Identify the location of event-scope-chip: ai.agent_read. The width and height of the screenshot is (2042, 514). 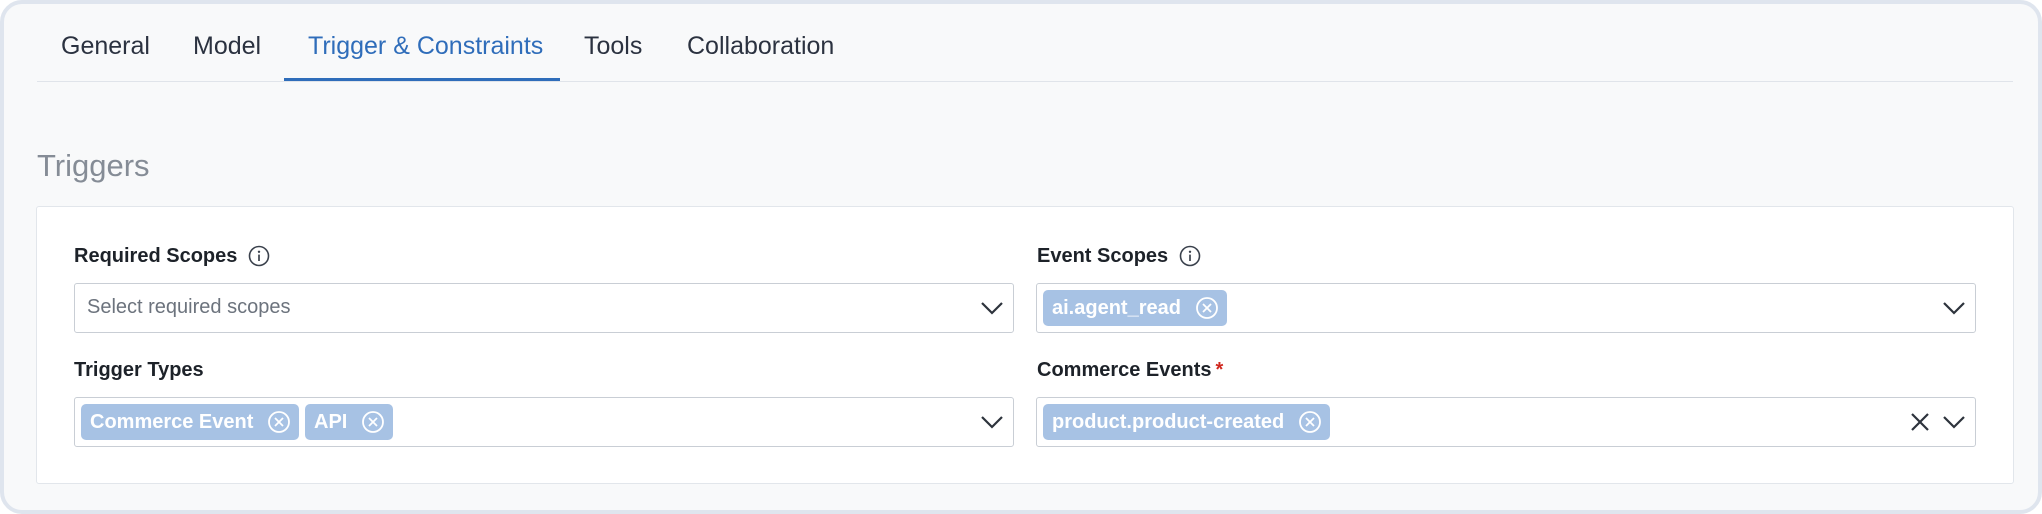
(1135, 308).